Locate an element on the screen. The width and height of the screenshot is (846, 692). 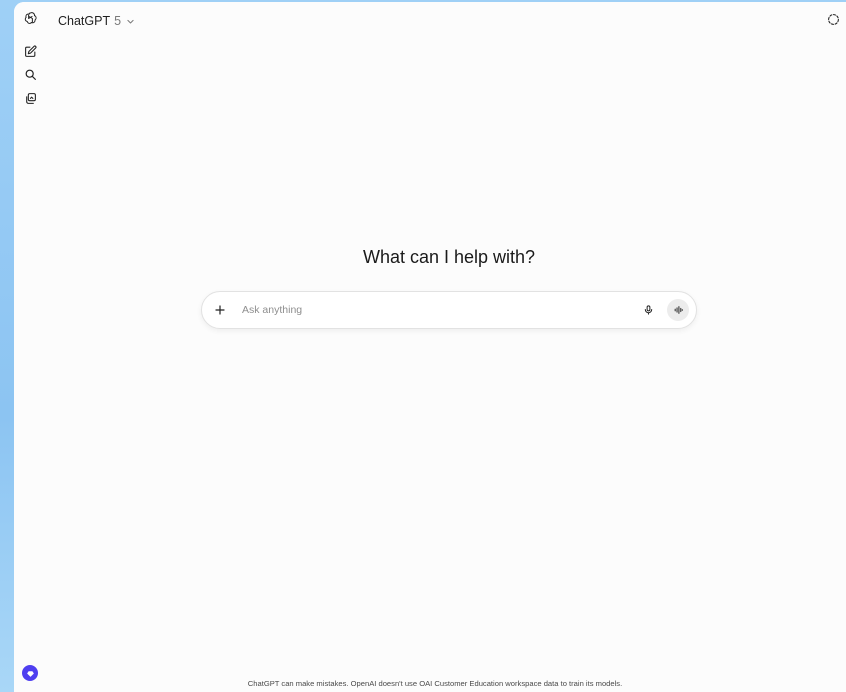
openai-logo-icon is located at coordinates (30, 18).